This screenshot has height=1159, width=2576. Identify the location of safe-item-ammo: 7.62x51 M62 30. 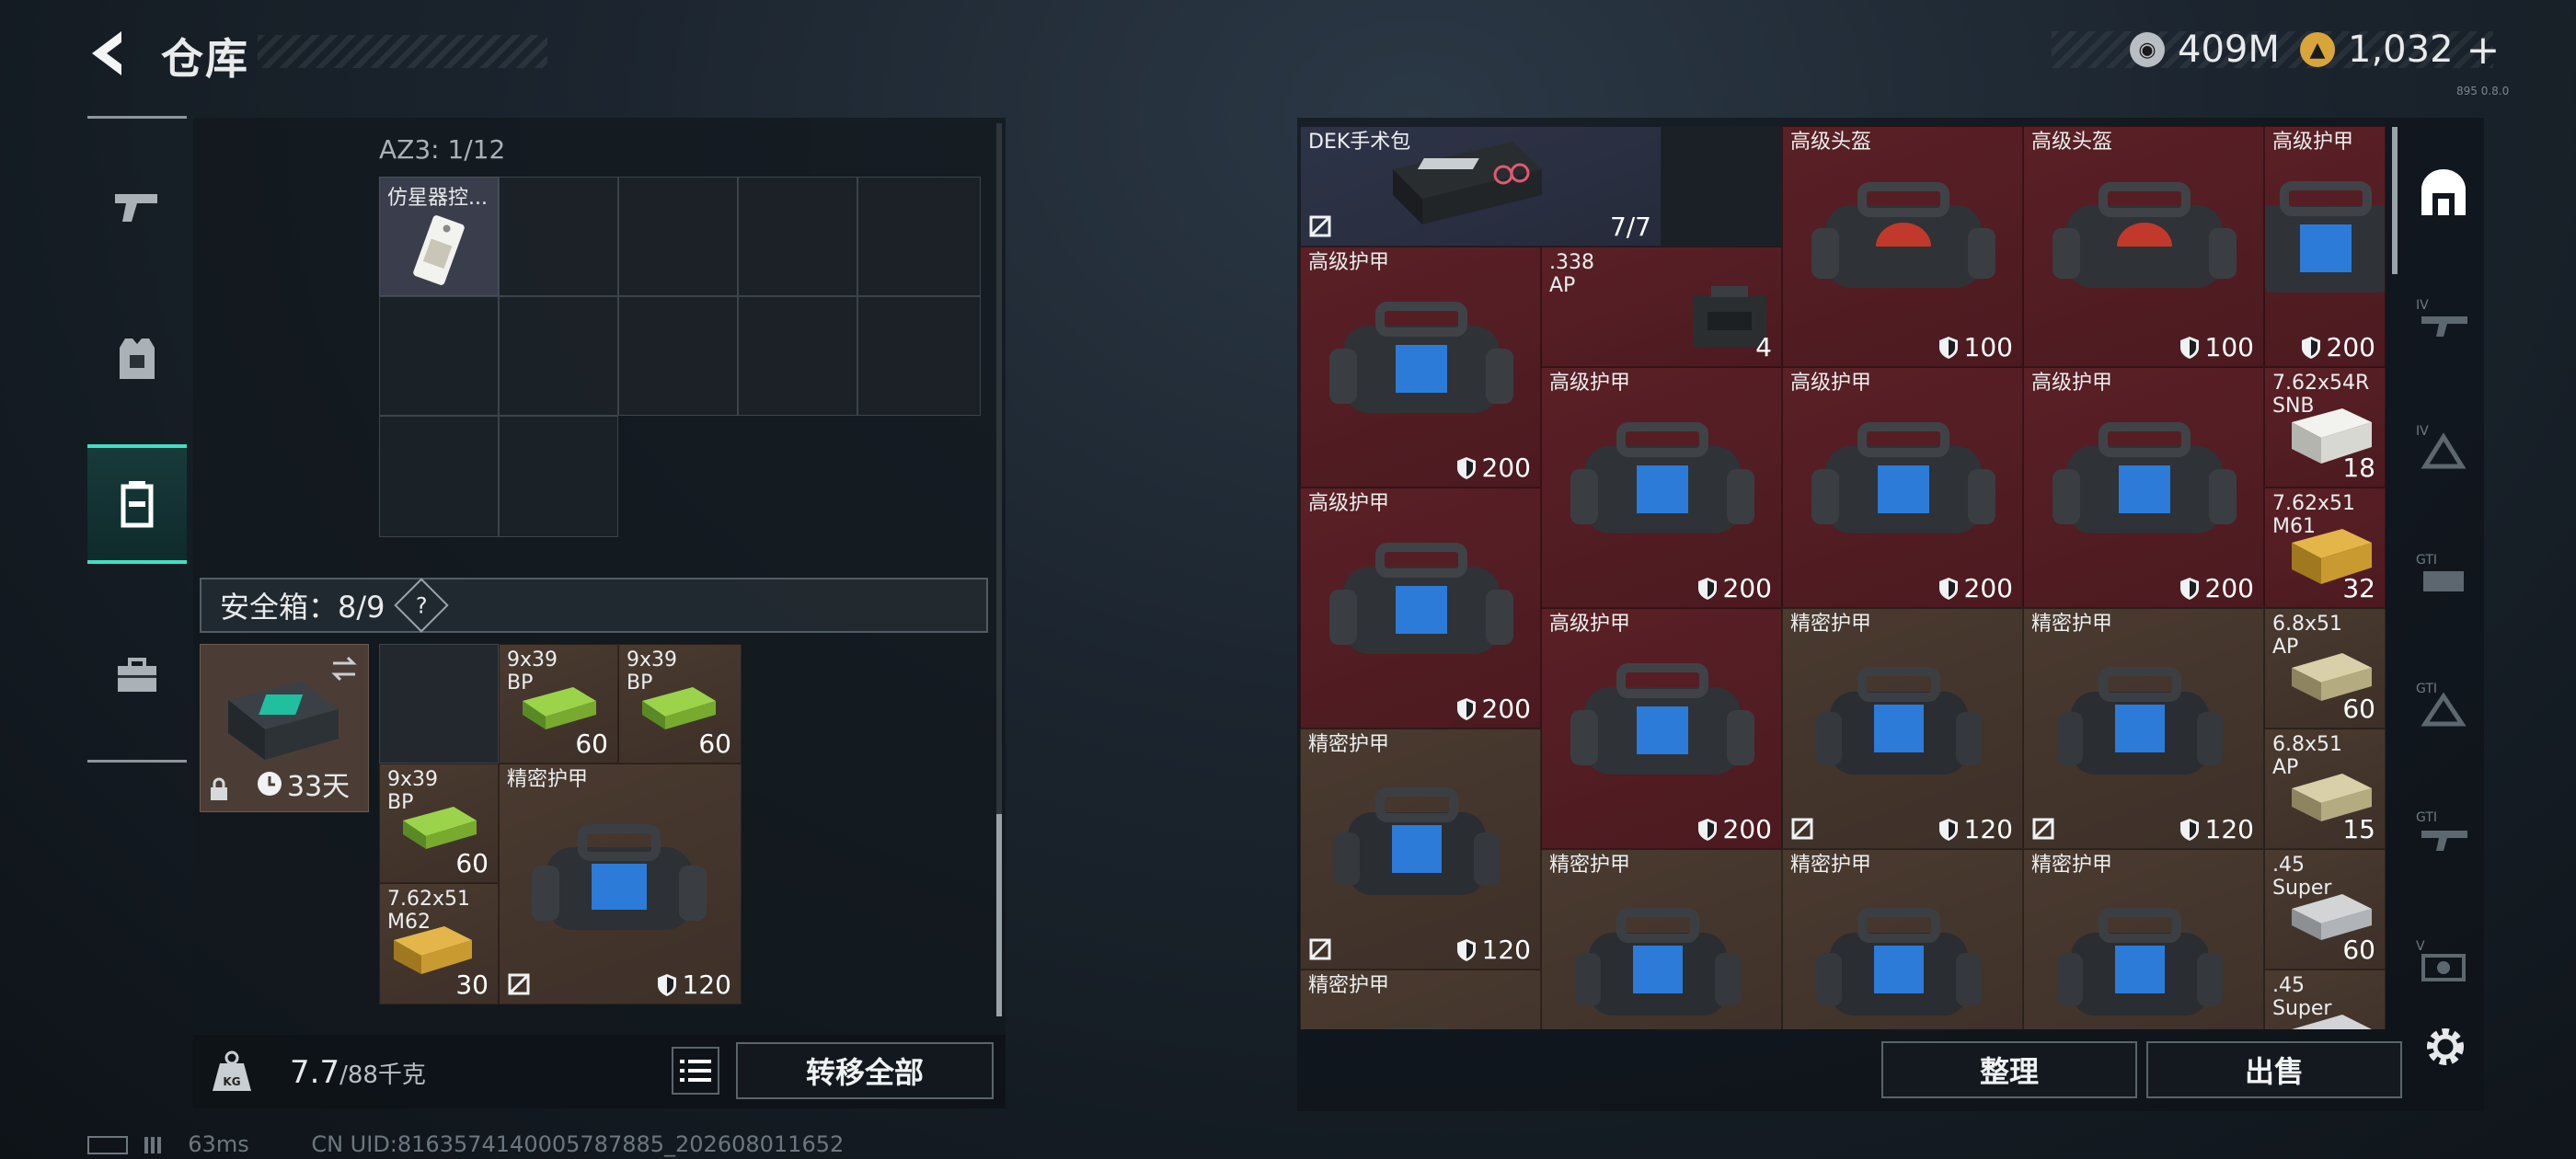
(439, 943).